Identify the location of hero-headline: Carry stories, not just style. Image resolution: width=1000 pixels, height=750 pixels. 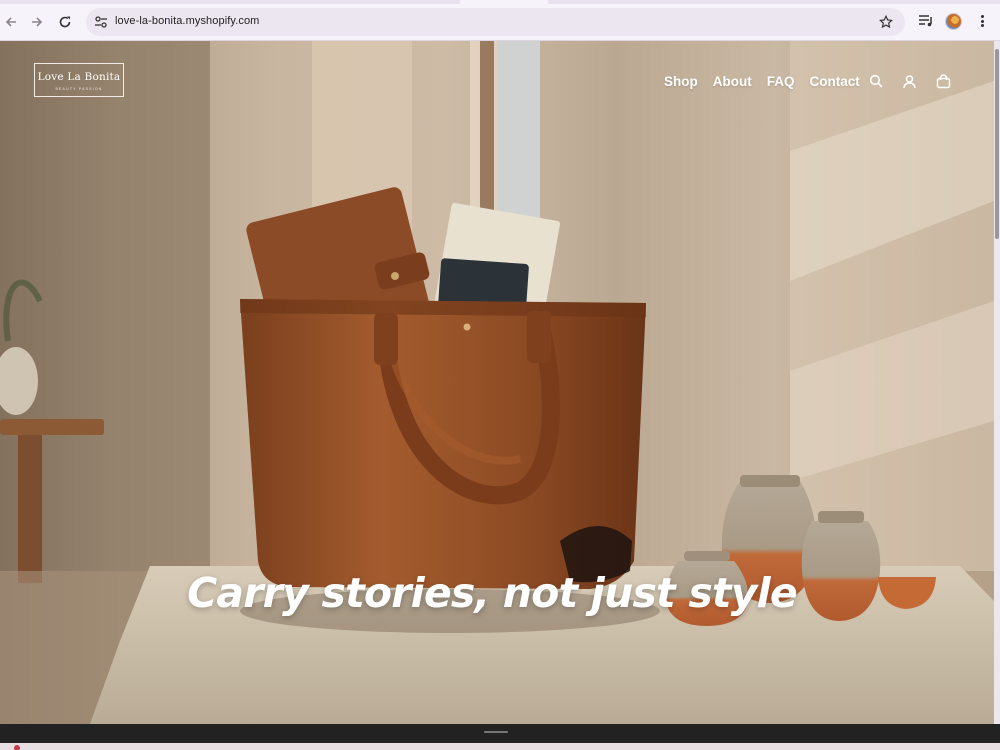
(492, 593).